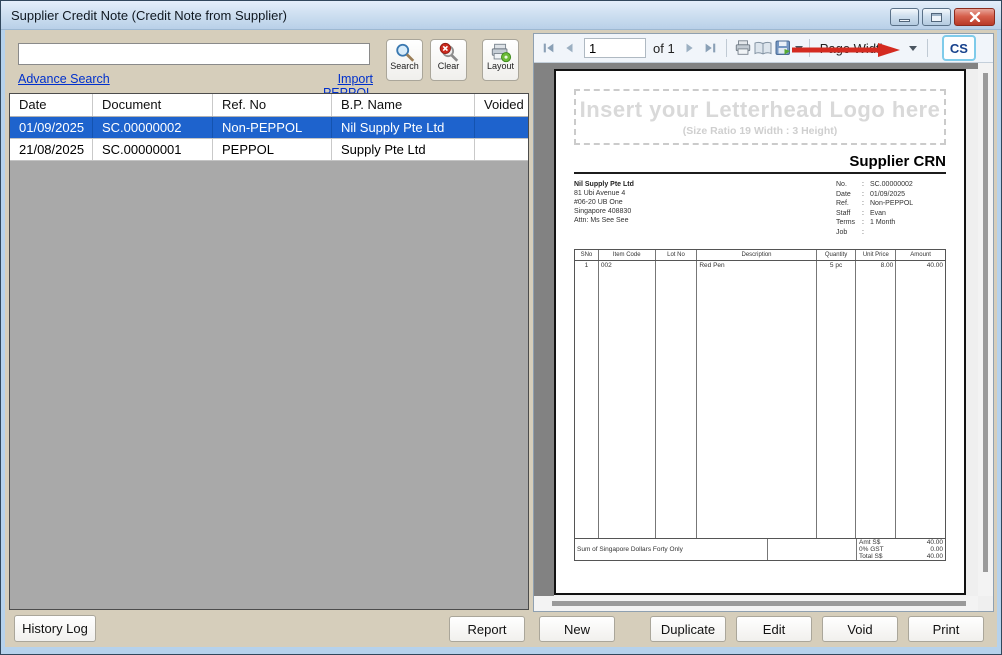 This screenshot has height=655, width=1002. Describe the element at coordinates (194, 54) in the screenshot. I see `search-input` at that location.